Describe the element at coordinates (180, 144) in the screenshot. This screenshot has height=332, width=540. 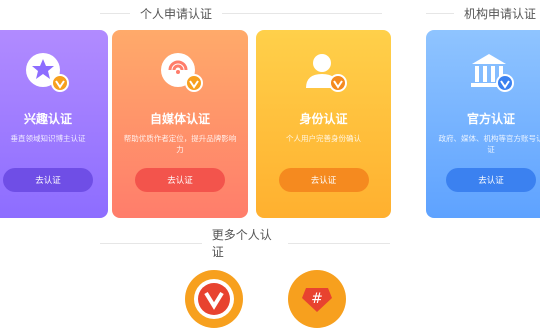
I see `card-description: 帮助优质作者定位，提升品牌影响力` at that location.